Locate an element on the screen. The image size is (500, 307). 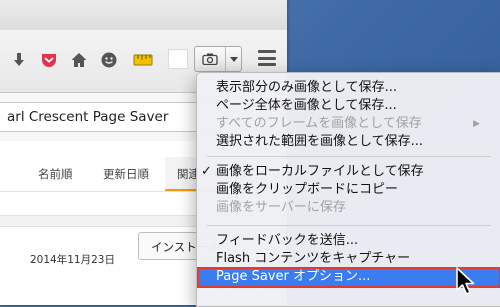
menu-item-save-local-file: ✓ 画像をローカルファイルとして保存 is located at coordinates (349, 172).